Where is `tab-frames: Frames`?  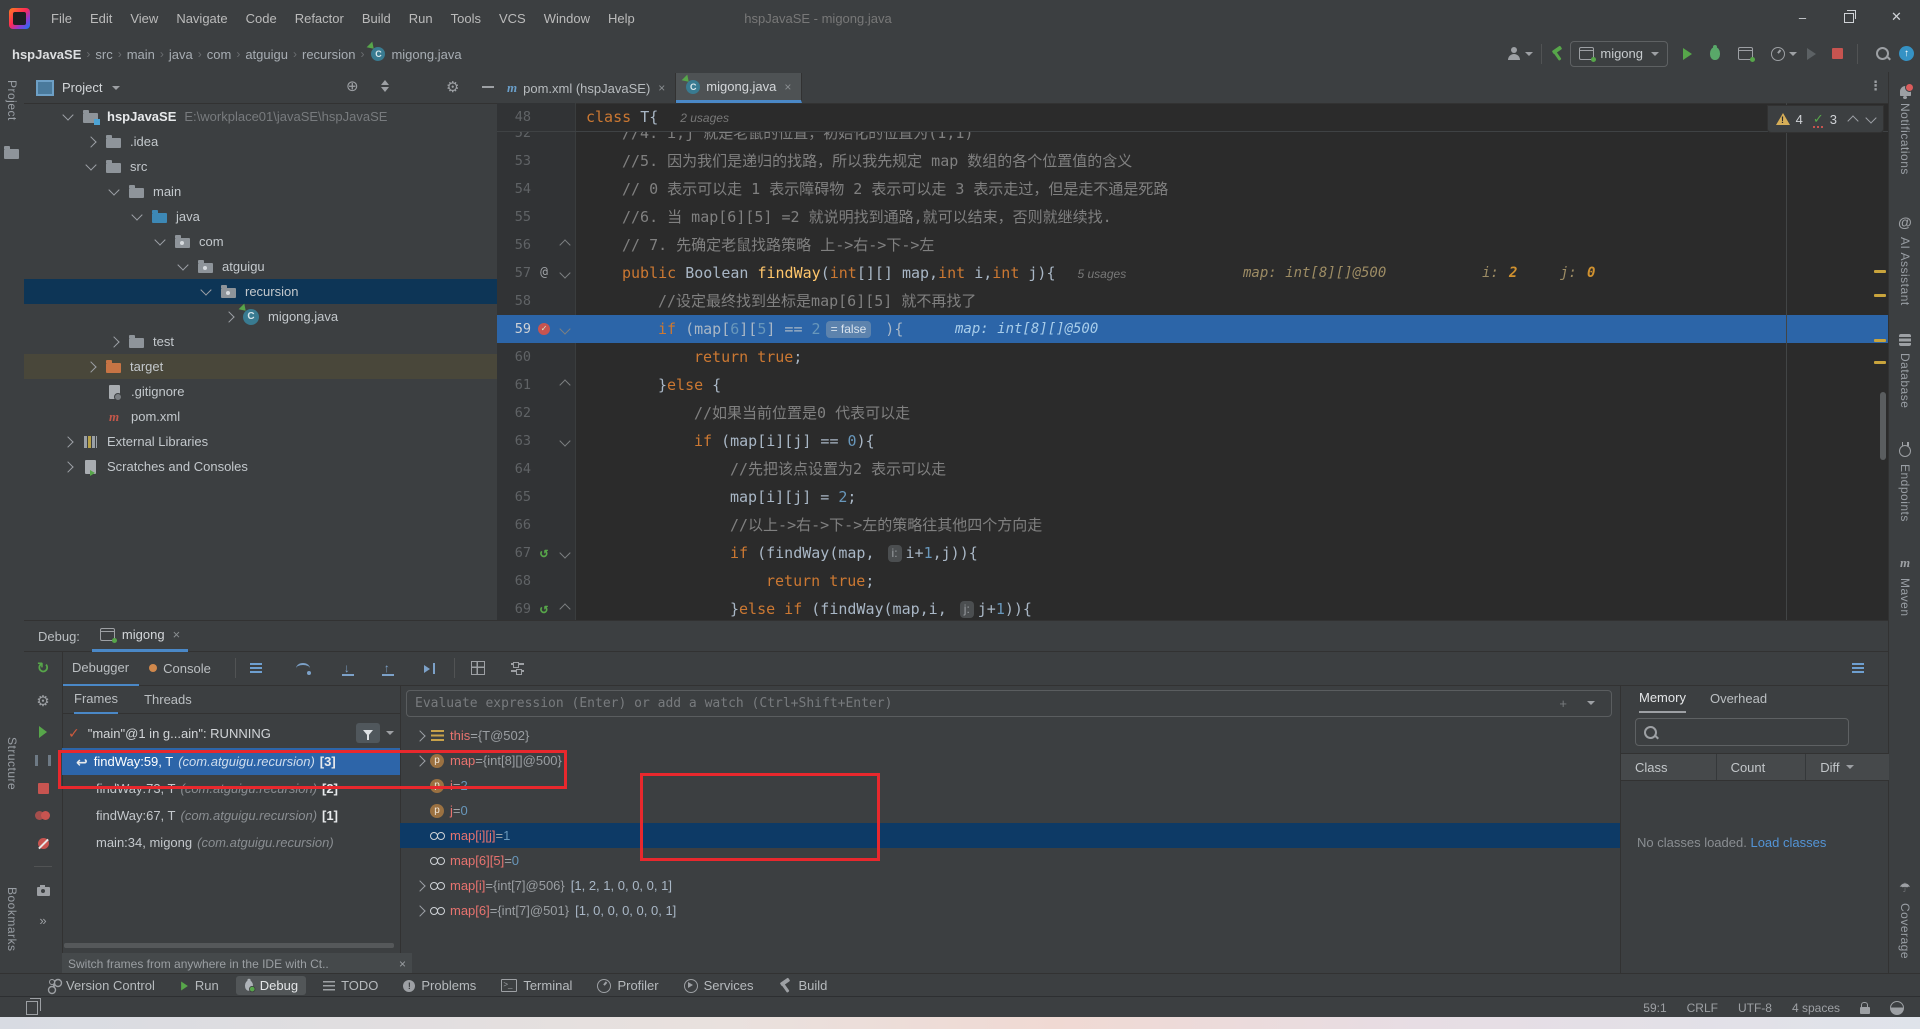 tab-frames: Frames is located at coordinates (96, 699).